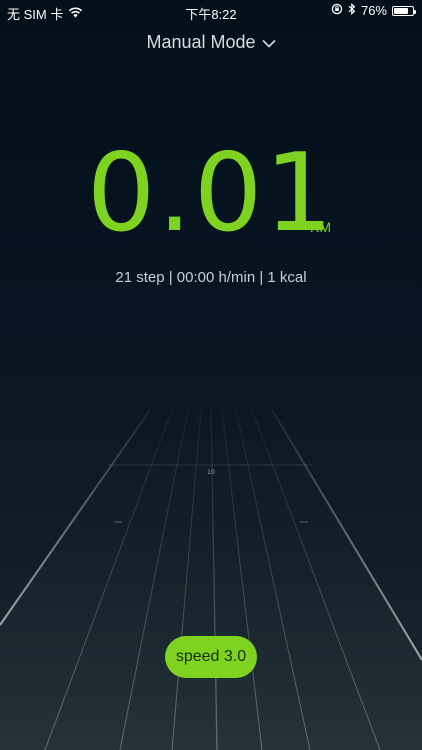 This screenshot has width=422, height=750. I want to click on rotation-lock-icon, so click(337, 10).